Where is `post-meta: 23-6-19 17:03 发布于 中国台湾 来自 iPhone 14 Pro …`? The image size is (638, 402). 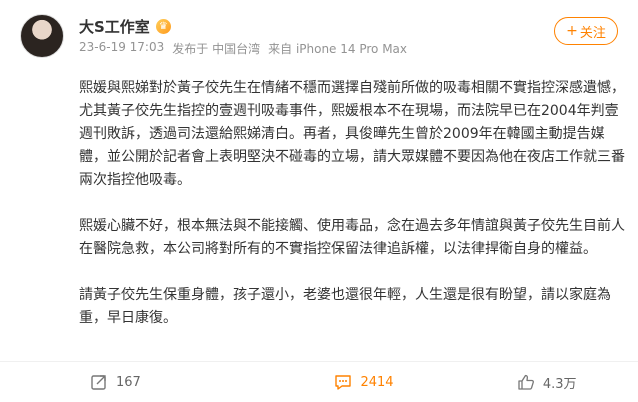 post-meta: 23-6-19 17:03 发布于 中国台湾 来自 iPhone 14 Pro … is located at coordinates (243, 48).